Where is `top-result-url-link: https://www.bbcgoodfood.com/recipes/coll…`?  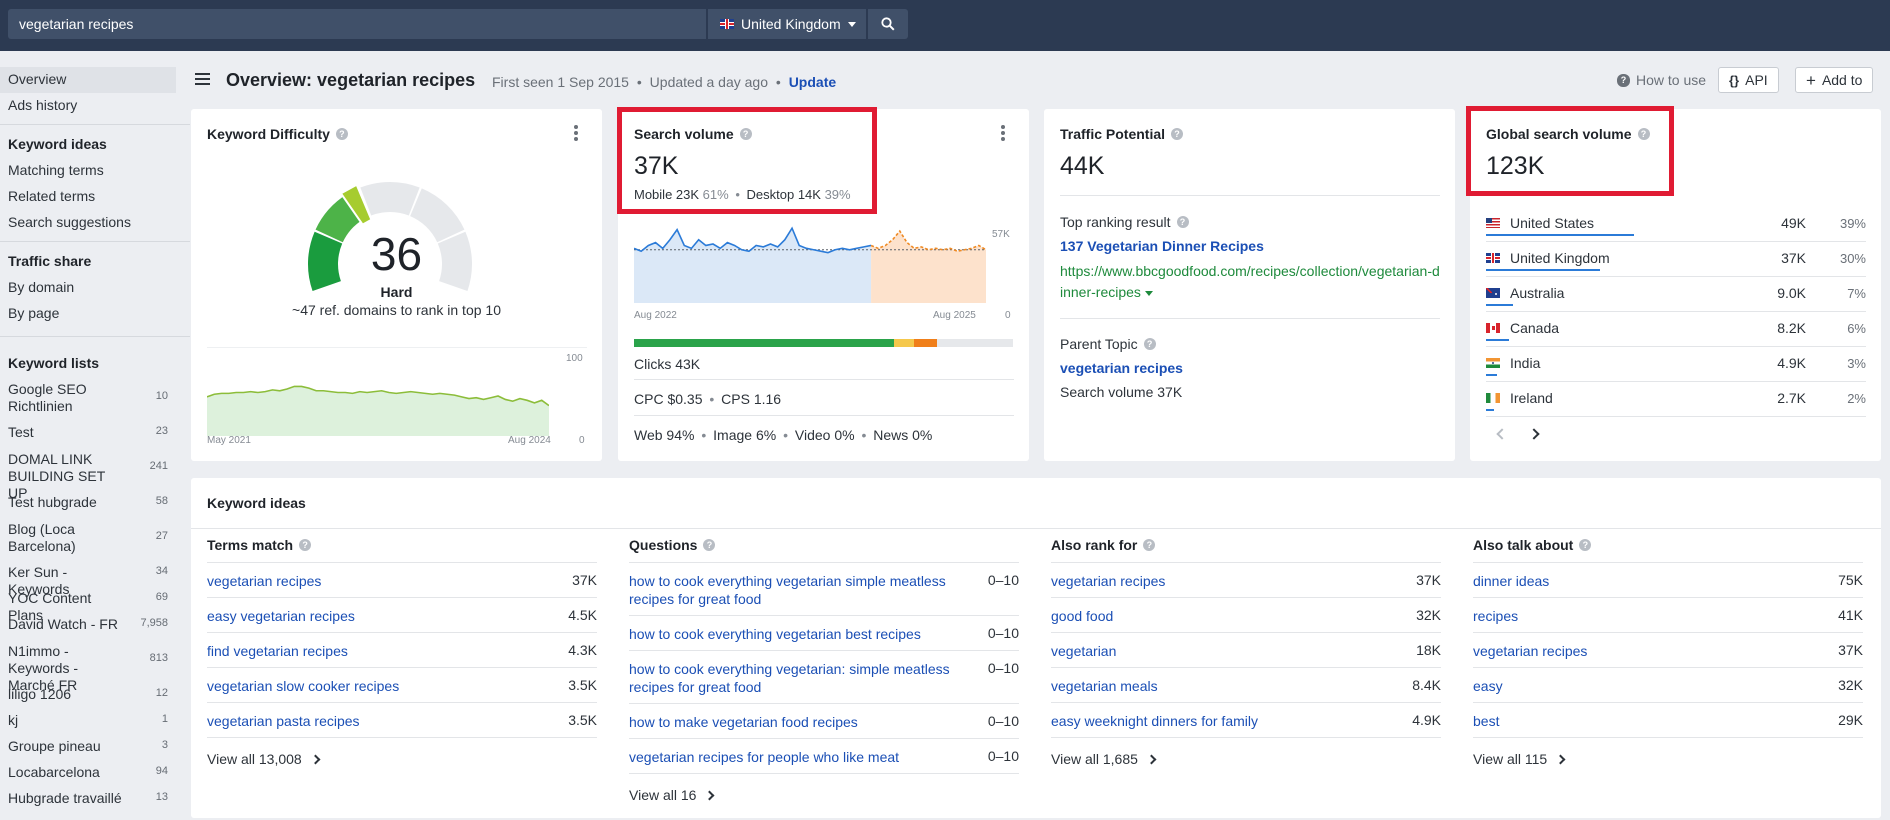
top-result-url-link: https://www.bbcgoodfood.com/recipes/coll… is located at coordinates (1250, 282).